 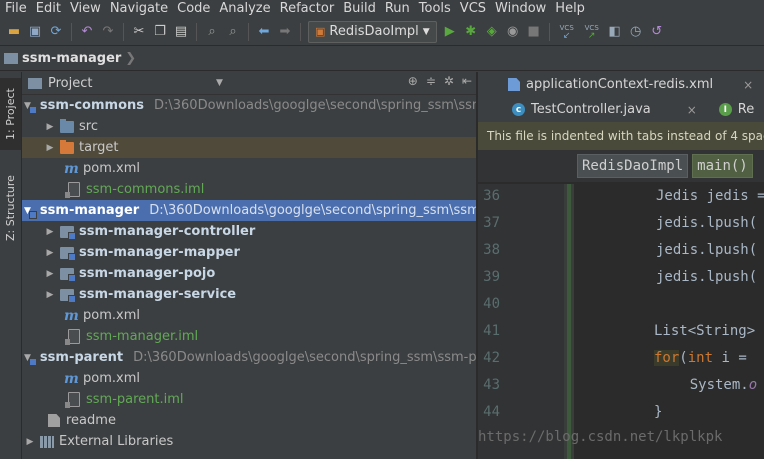 What do you see at coordinates (450, 32) in the screenshot?
I see `run-icon: ▶` at bounding box center [450, 32].